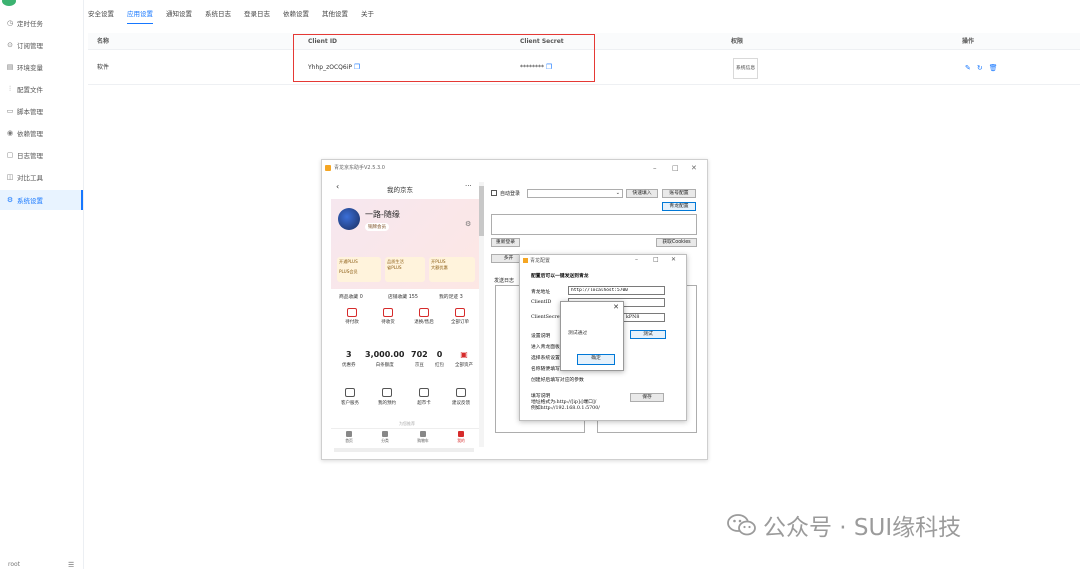  I want to click on services-row: 客户服务 我的预约 超市卡 建议反馈, so click(407, 401).